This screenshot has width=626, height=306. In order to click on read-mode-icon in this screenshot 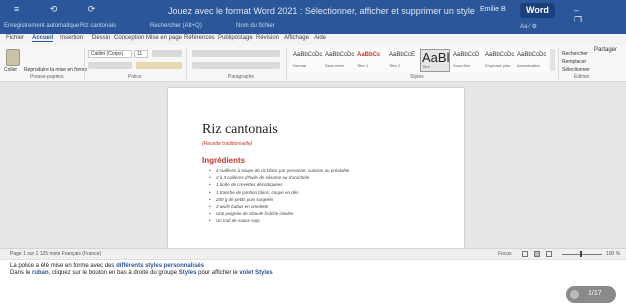, I will do `click(525, 254)`.